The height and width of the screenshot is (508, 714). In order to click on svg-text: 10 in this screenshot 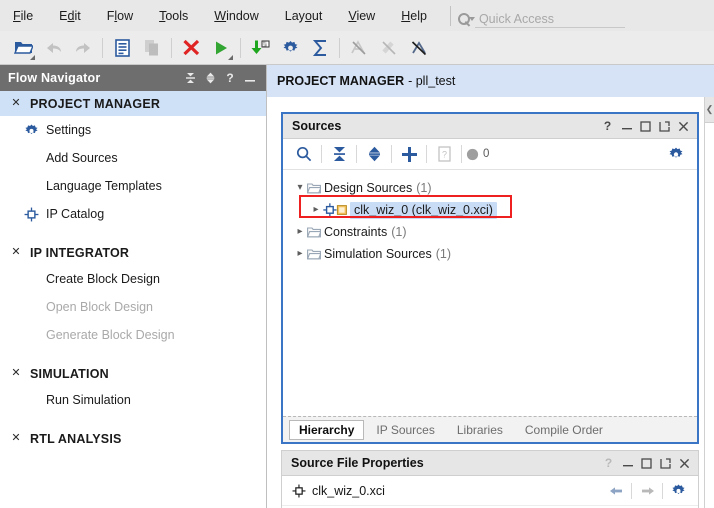, I will do `click(265, 45)`.